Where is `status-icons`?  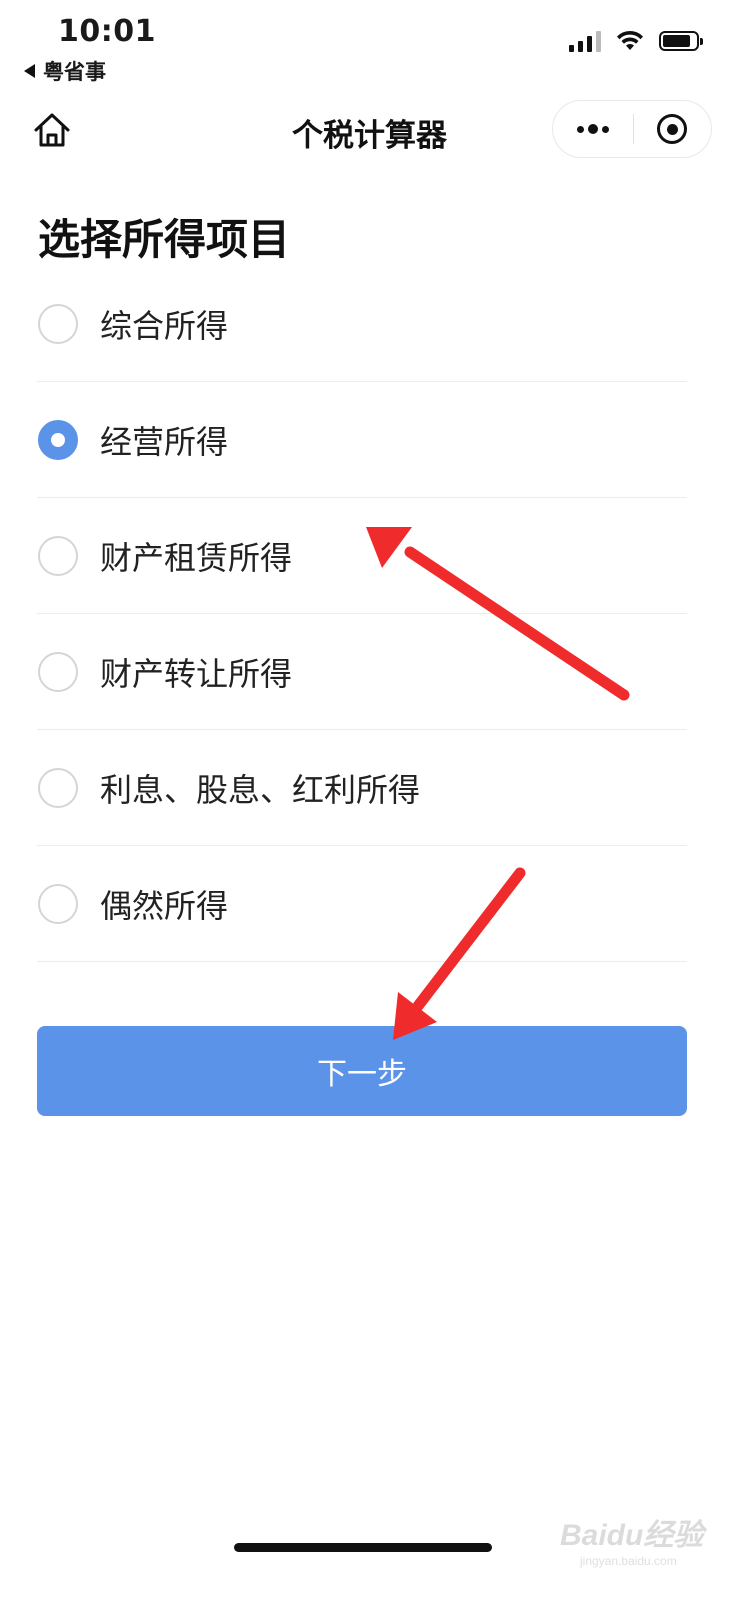 status-icons is located at coordinates (636, 41).